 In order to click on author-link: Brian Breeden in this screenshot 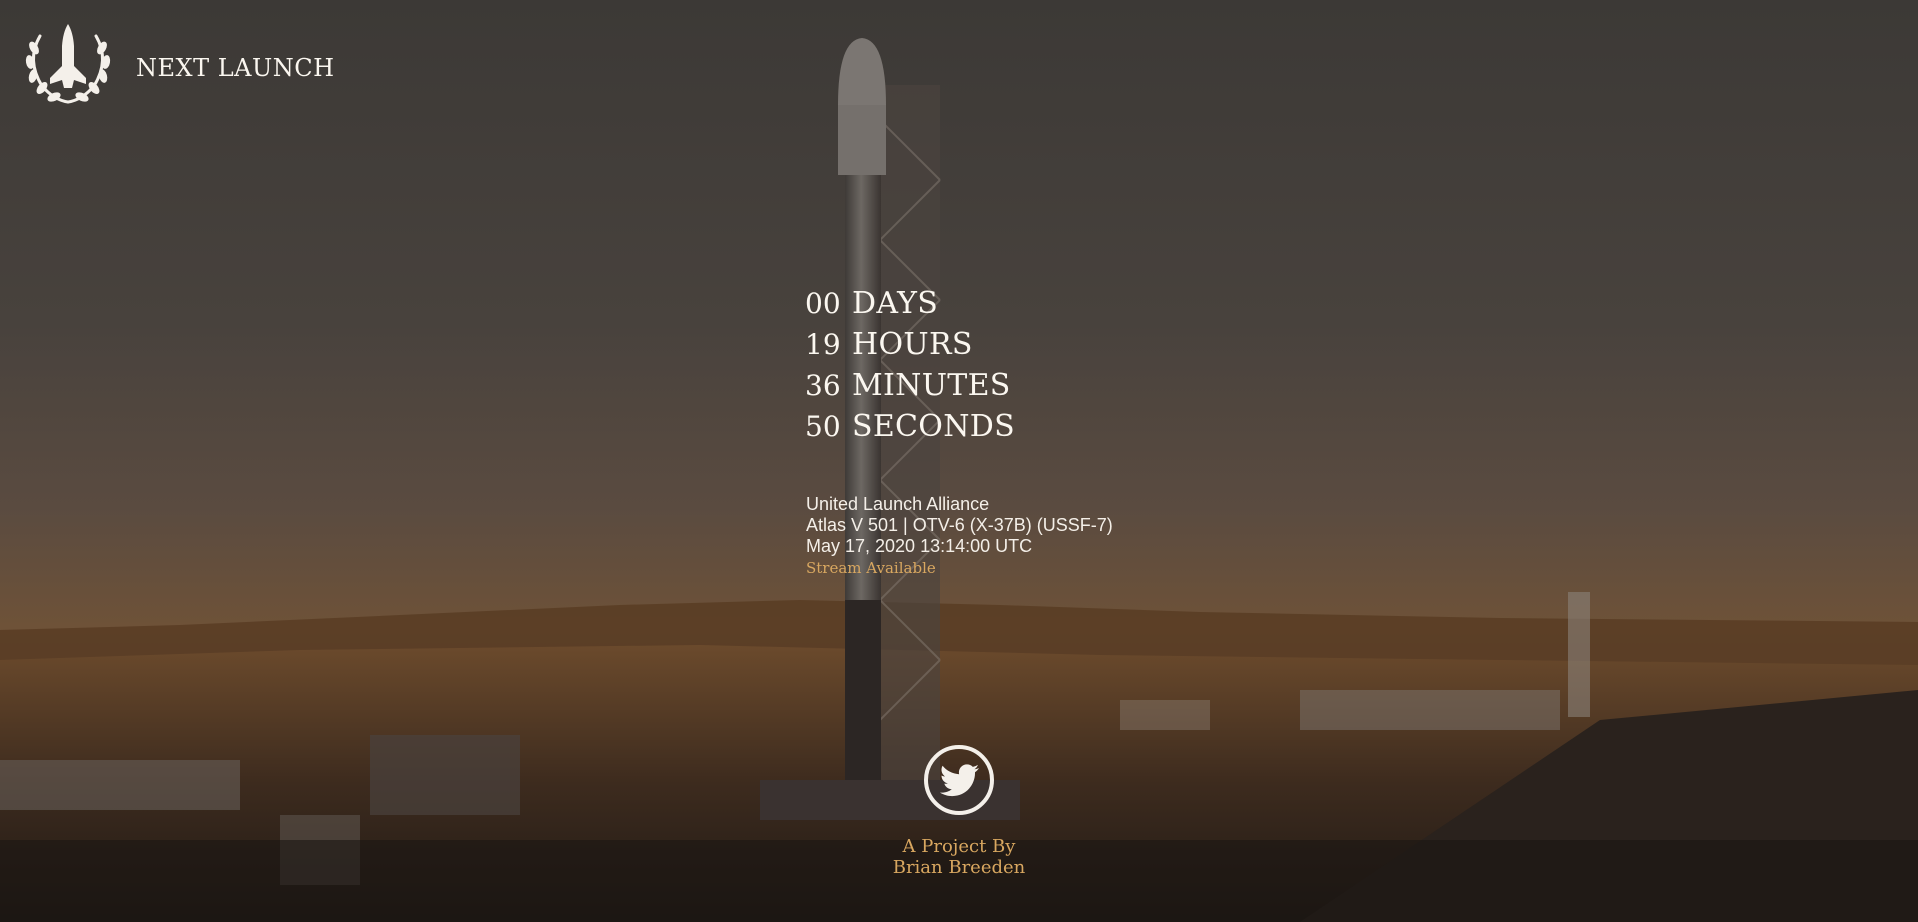, I will do `click(959, 867)`.